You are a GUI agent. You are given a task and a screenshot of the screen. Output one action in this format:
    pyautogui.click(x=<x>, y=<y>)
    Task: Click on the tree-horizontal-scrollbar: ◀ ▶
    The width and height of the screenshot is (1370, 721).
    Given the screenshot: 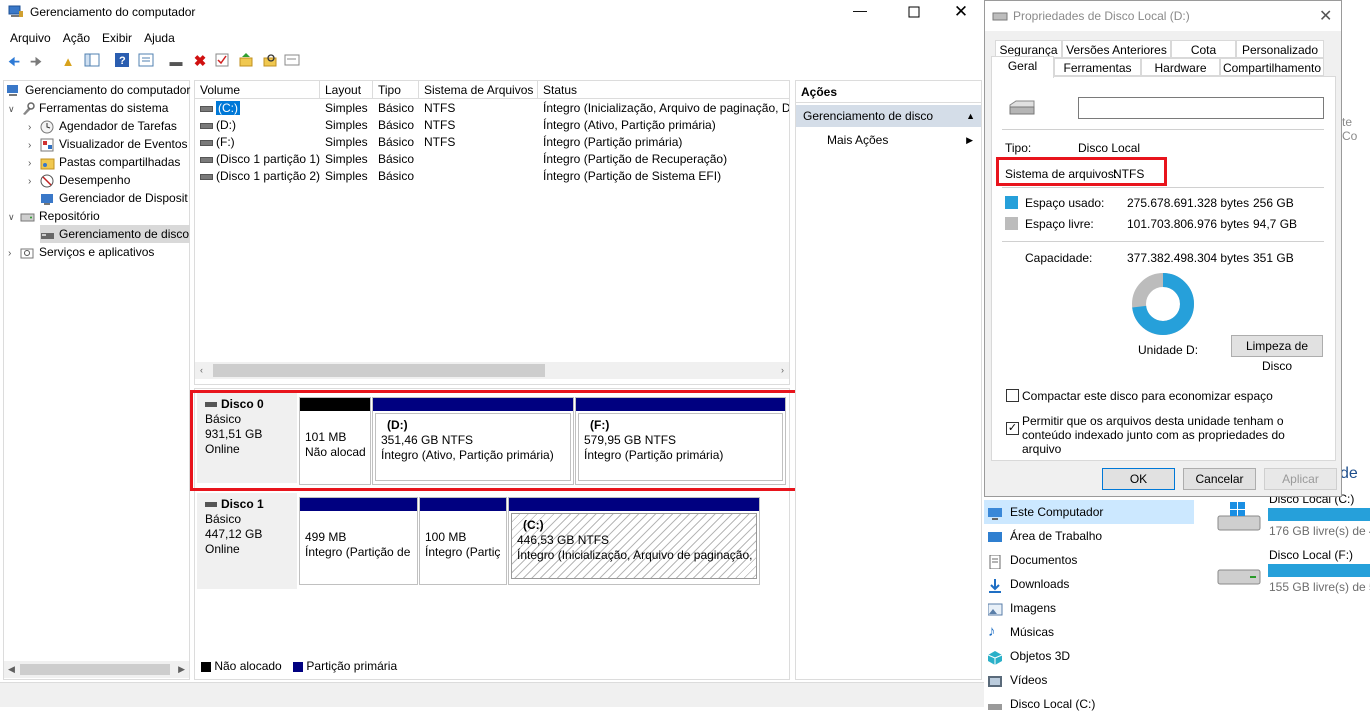 What is the action you would take?
    pyautogui.click(x=96, y=669)
    